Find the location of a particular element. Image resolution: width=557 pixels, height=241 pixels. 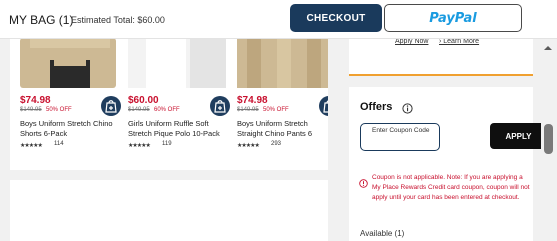

checkout-button: CHECKOUT is located at coordinates (336, 18).